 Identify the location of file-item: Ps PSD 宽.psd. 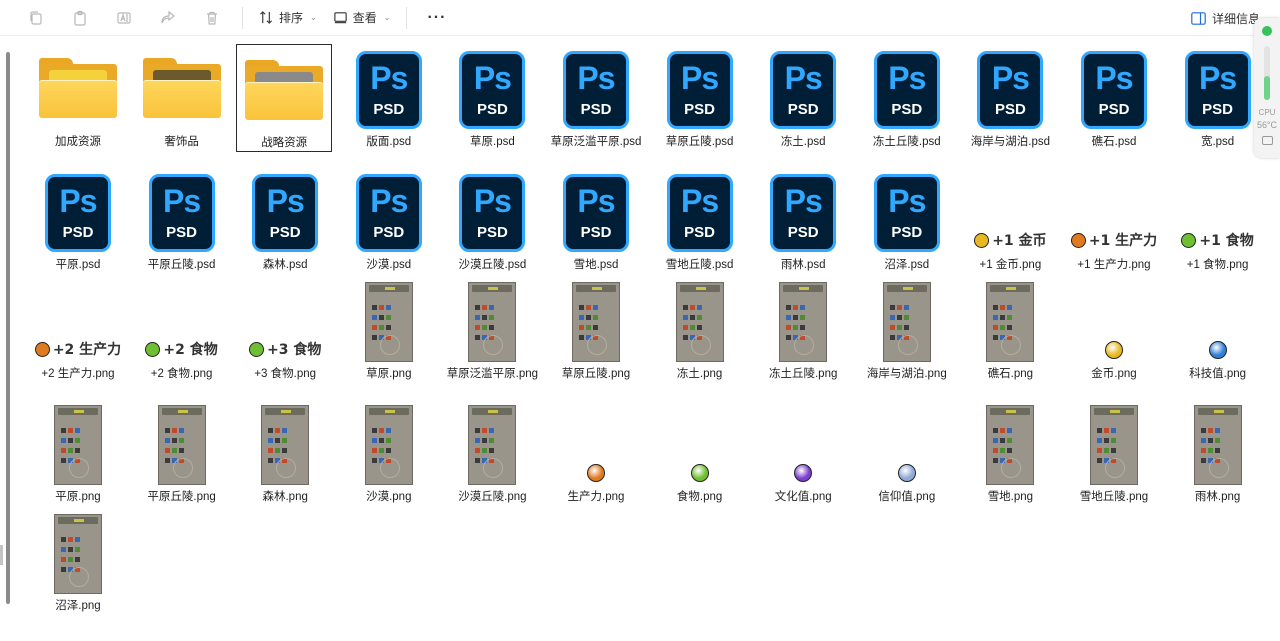
(1218, 96).